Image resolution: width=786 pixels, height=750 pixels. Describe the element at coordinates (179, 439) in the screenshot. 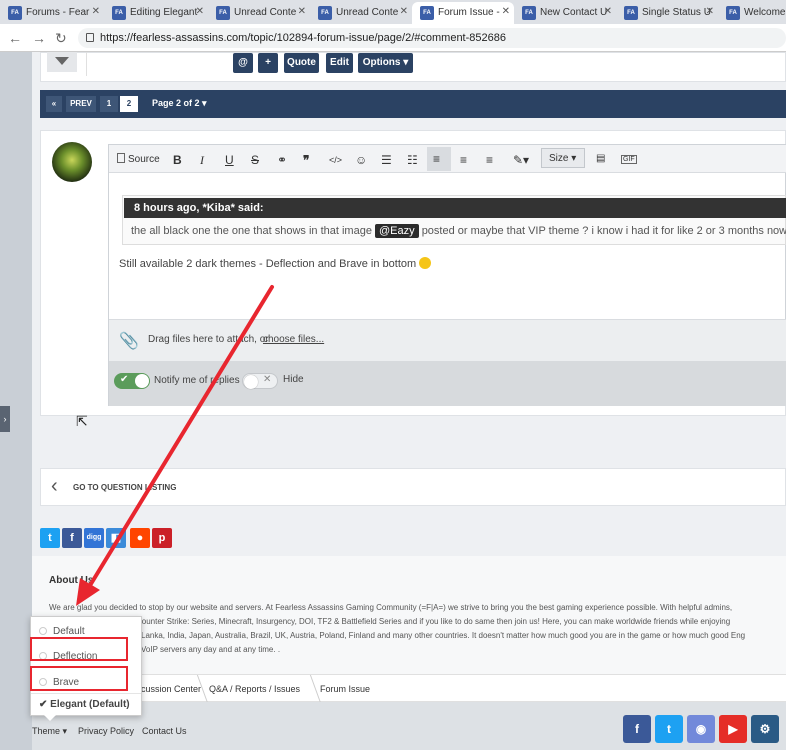

I see `arrow-shaft` at that location.